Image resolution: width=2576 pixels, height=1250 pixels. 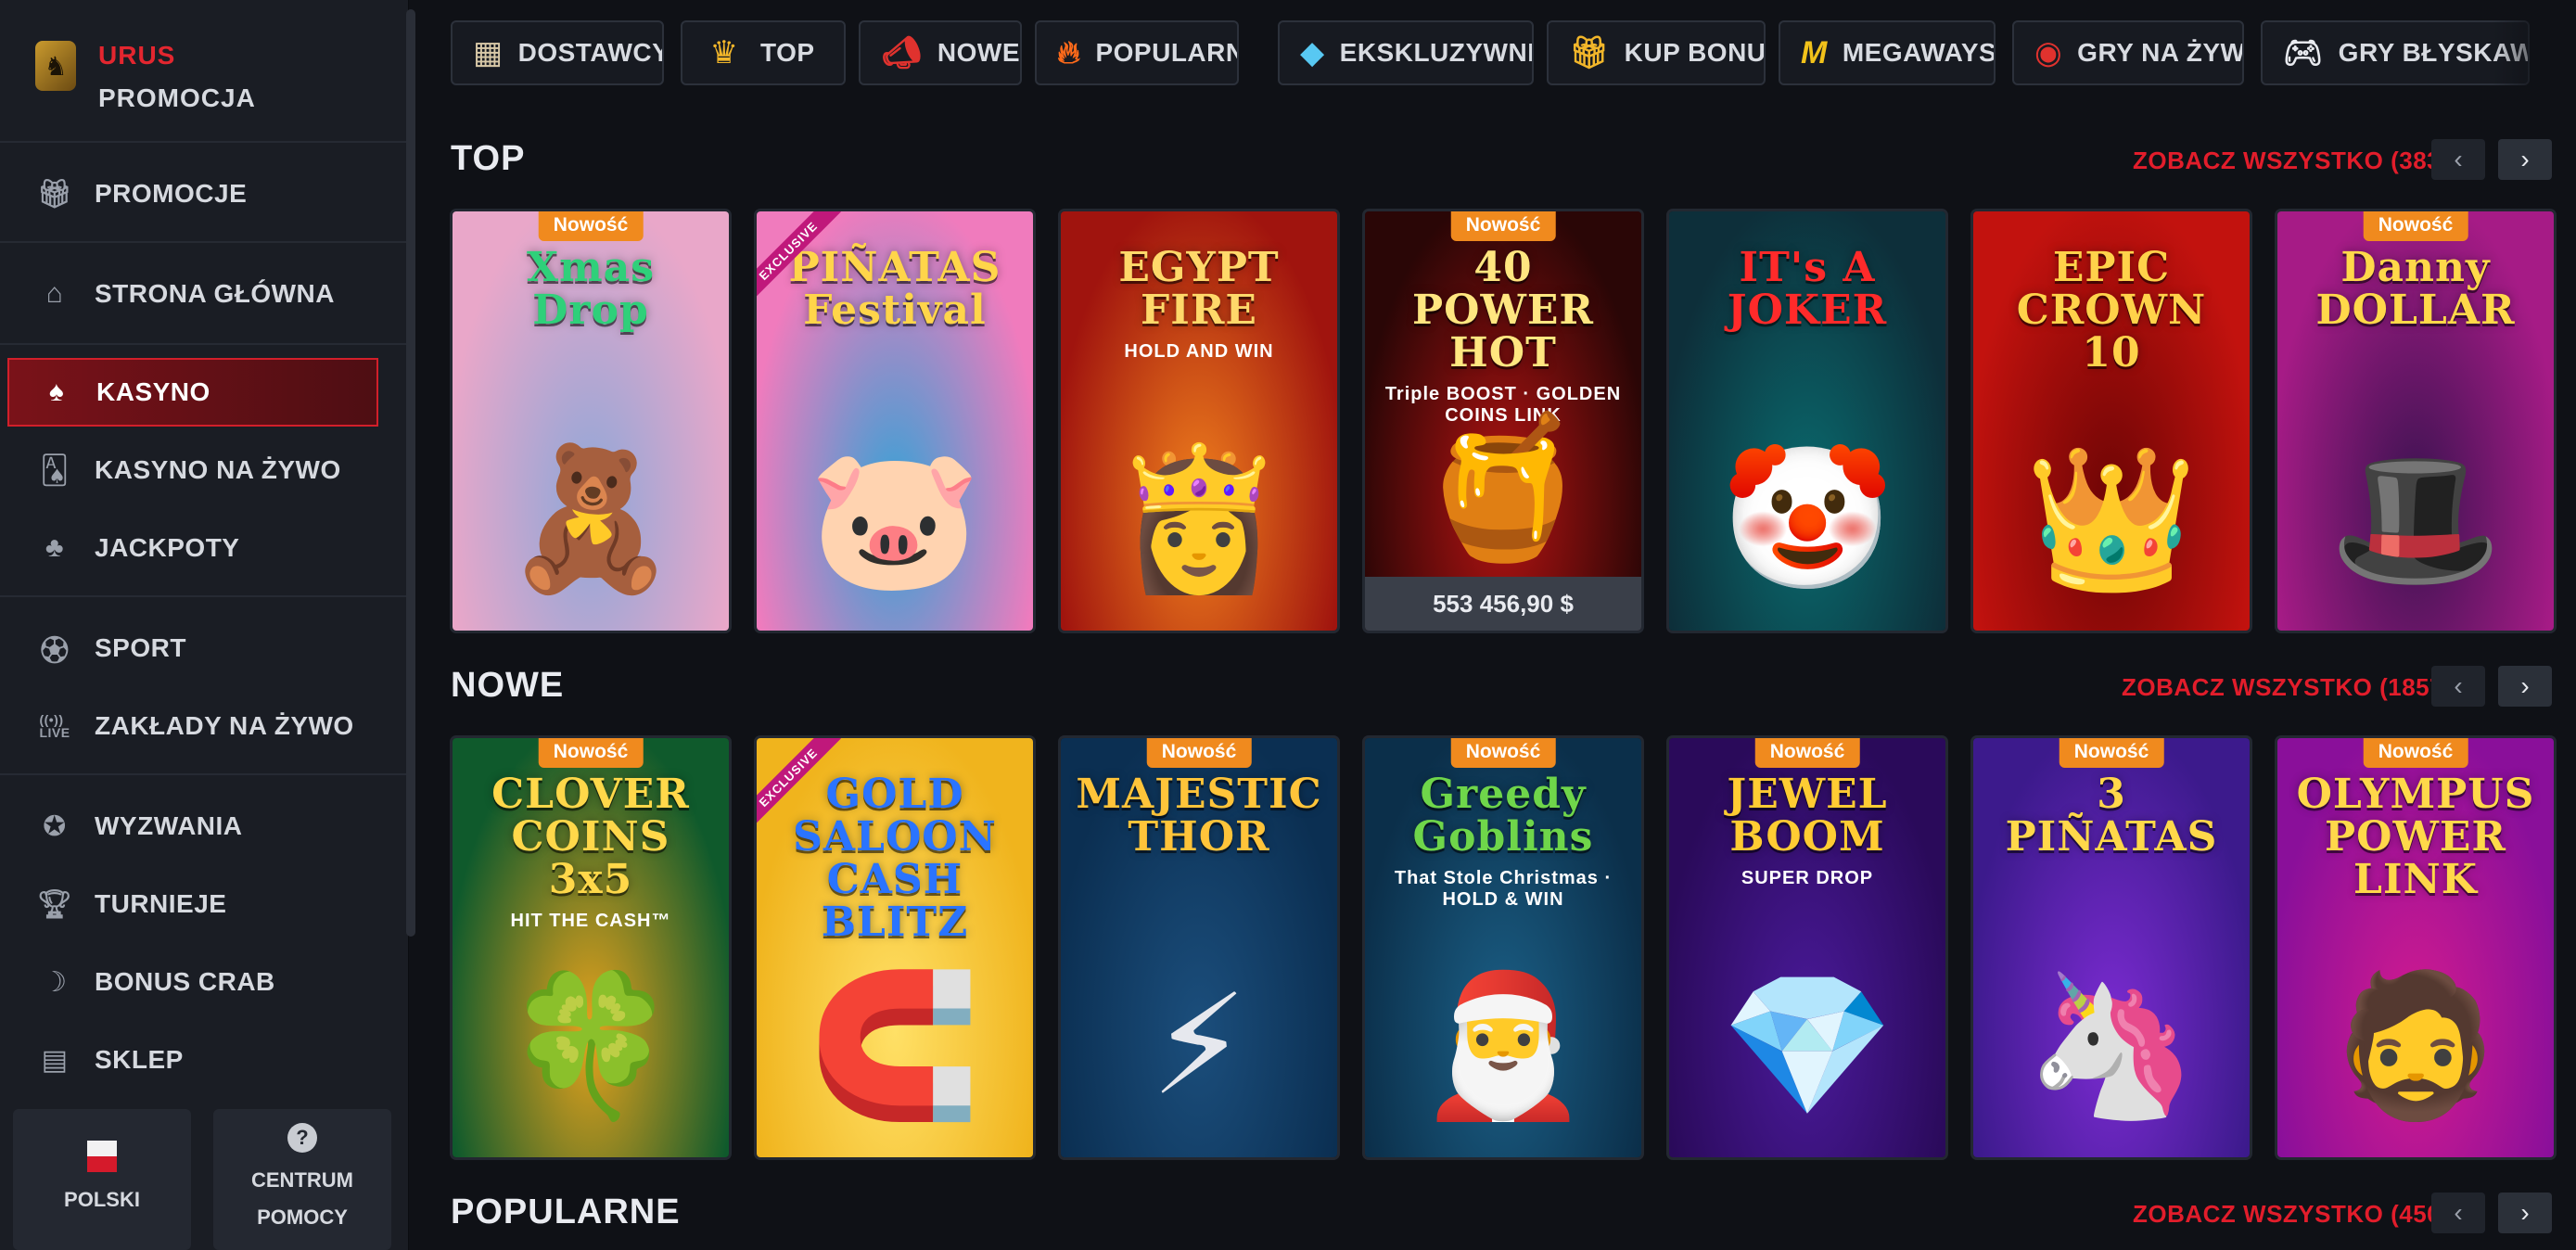 What do you see at coordinates (192, 193) in the screenshot?
I see `sidebar-item-promocje: 🎁︎ PROMOCJE` at bounding box center [192, 193].